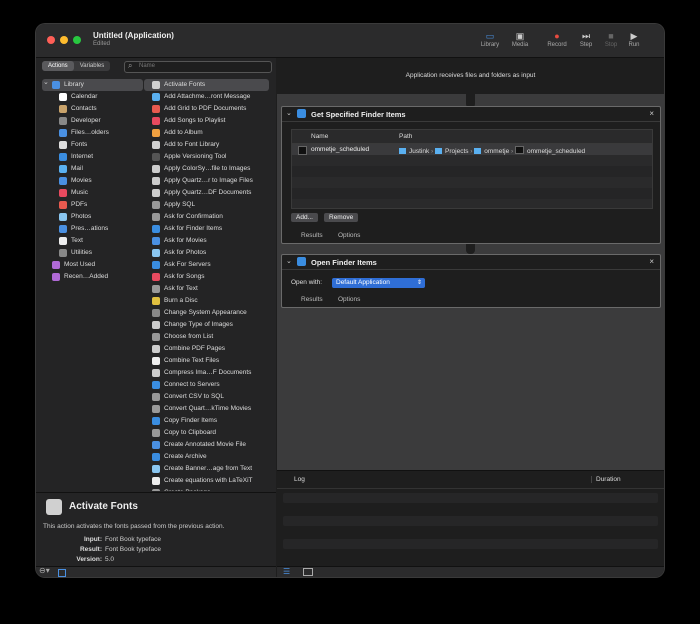 This screenshot has height=624, width=700. Describe the element at coordinates (79, 144) in the screenshot. I see `library-item-label: Fonts` at that location.